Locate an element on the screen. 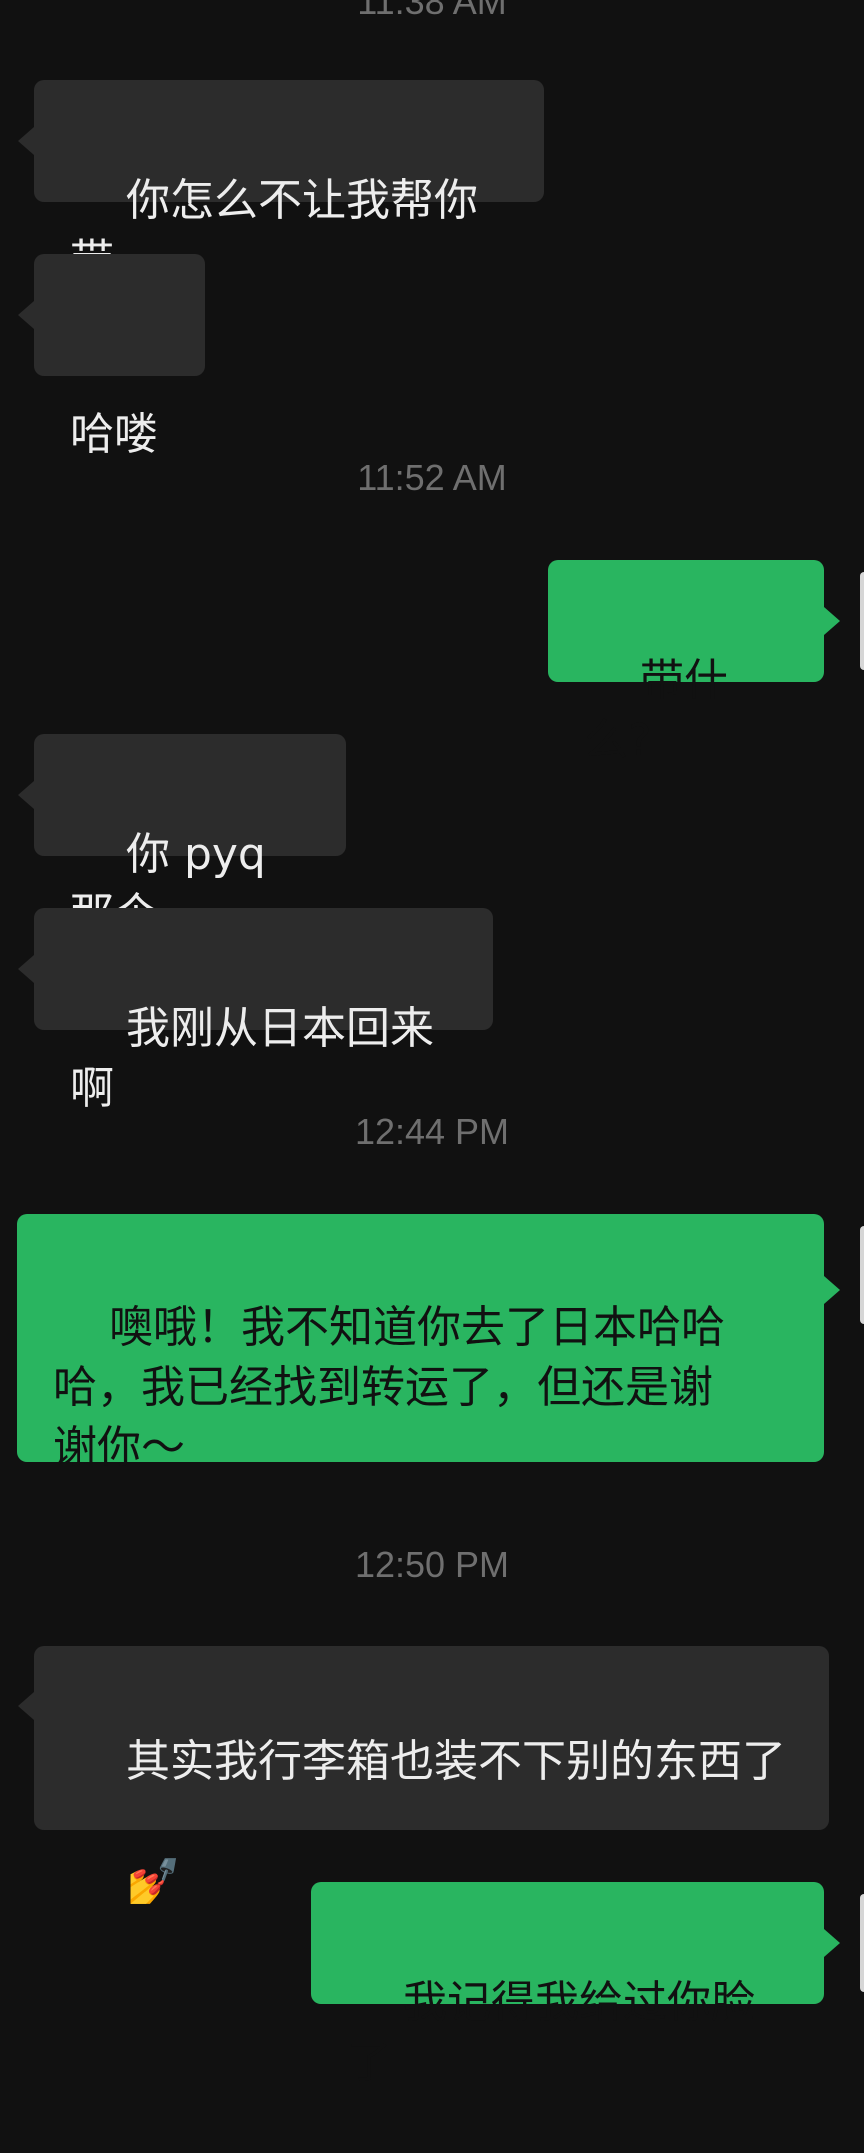  timestamp: 12:44 PM is located at coordinates (432, 1131).